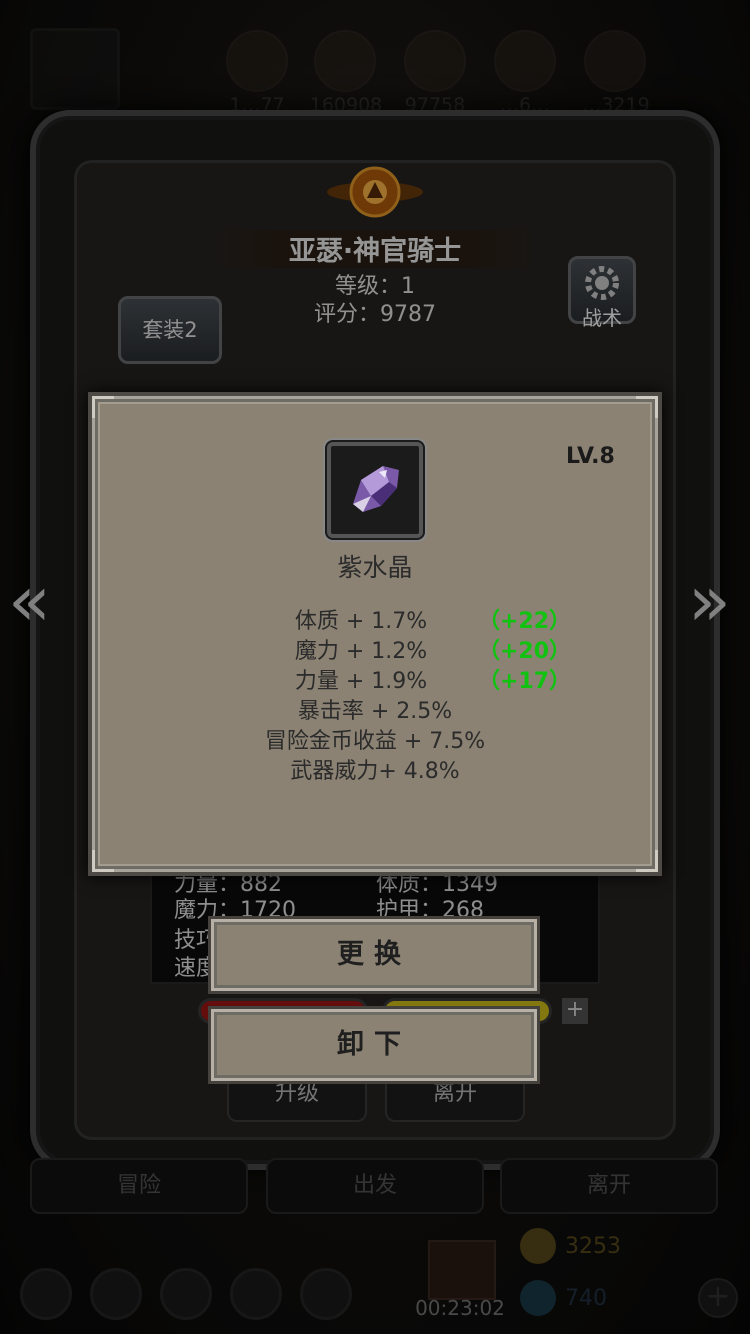 The height and width of the screenshot is (1334, 750). I want to click on attribute-line: 力量 + 1.9%, so click(361, 681).